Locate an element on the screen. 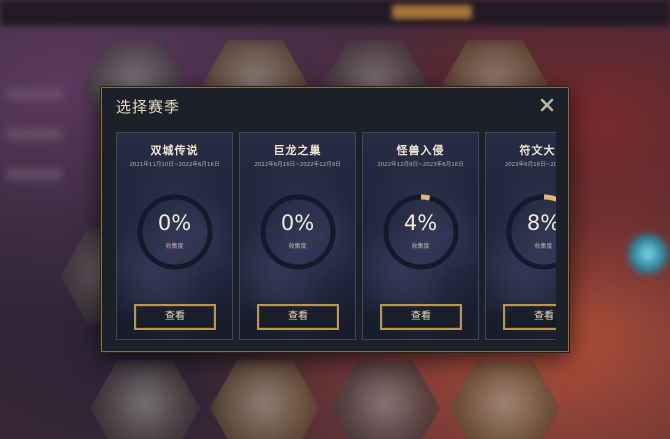  season-dates: 2023年6月16日~2023年12月 is located at coordinates (530, 165).